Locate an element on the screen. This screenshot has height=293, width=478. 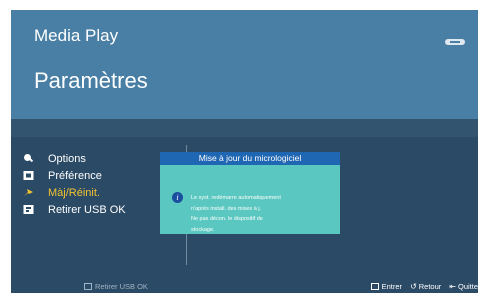
usb-icon is located at coordinates (28, 209).